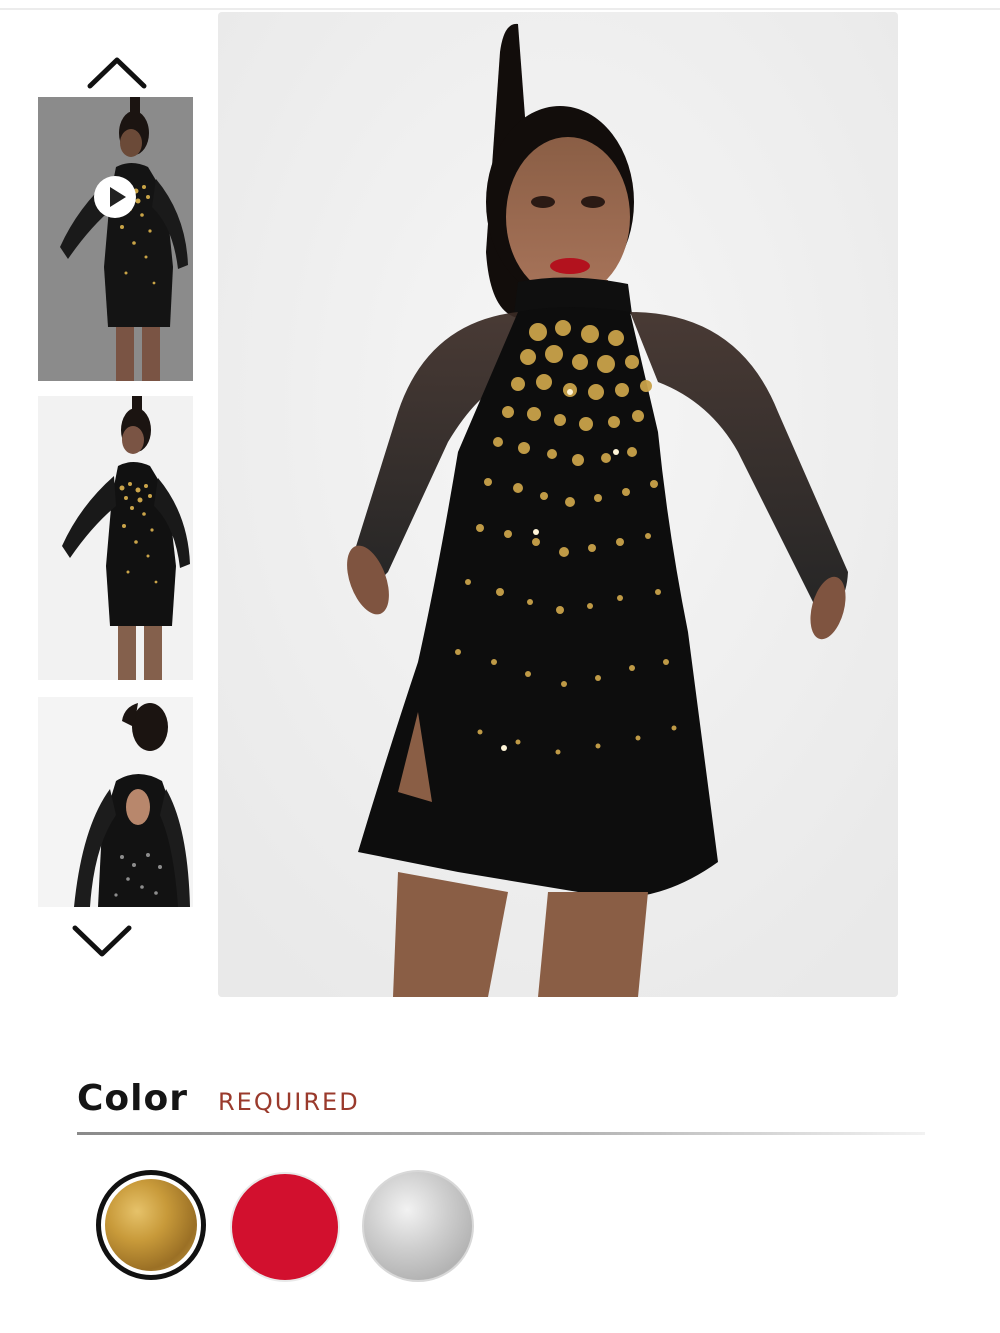 This screenshot has height=1333, width=1000. I want to click on color-swatch-gold, so click(151, 1225).